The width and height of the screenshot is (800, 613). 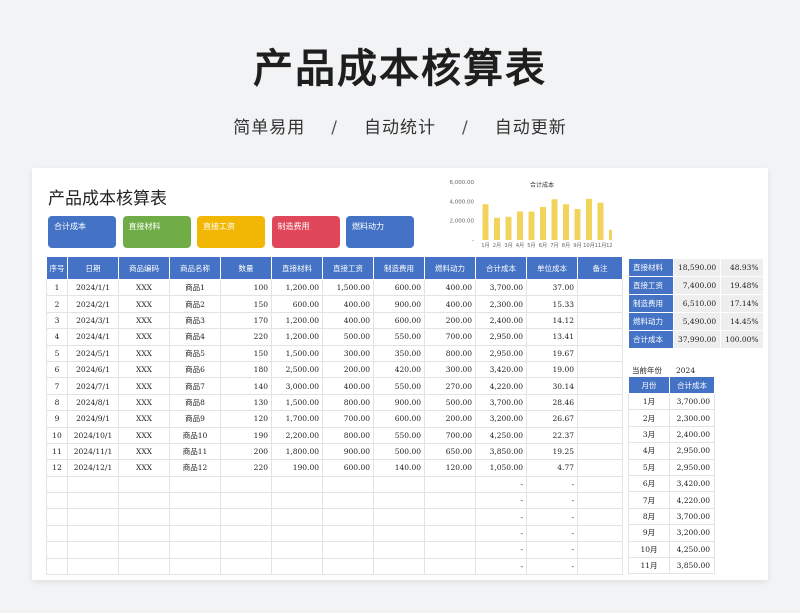 I want to click on table-cell: 商品6, so click(x=195, y=369).